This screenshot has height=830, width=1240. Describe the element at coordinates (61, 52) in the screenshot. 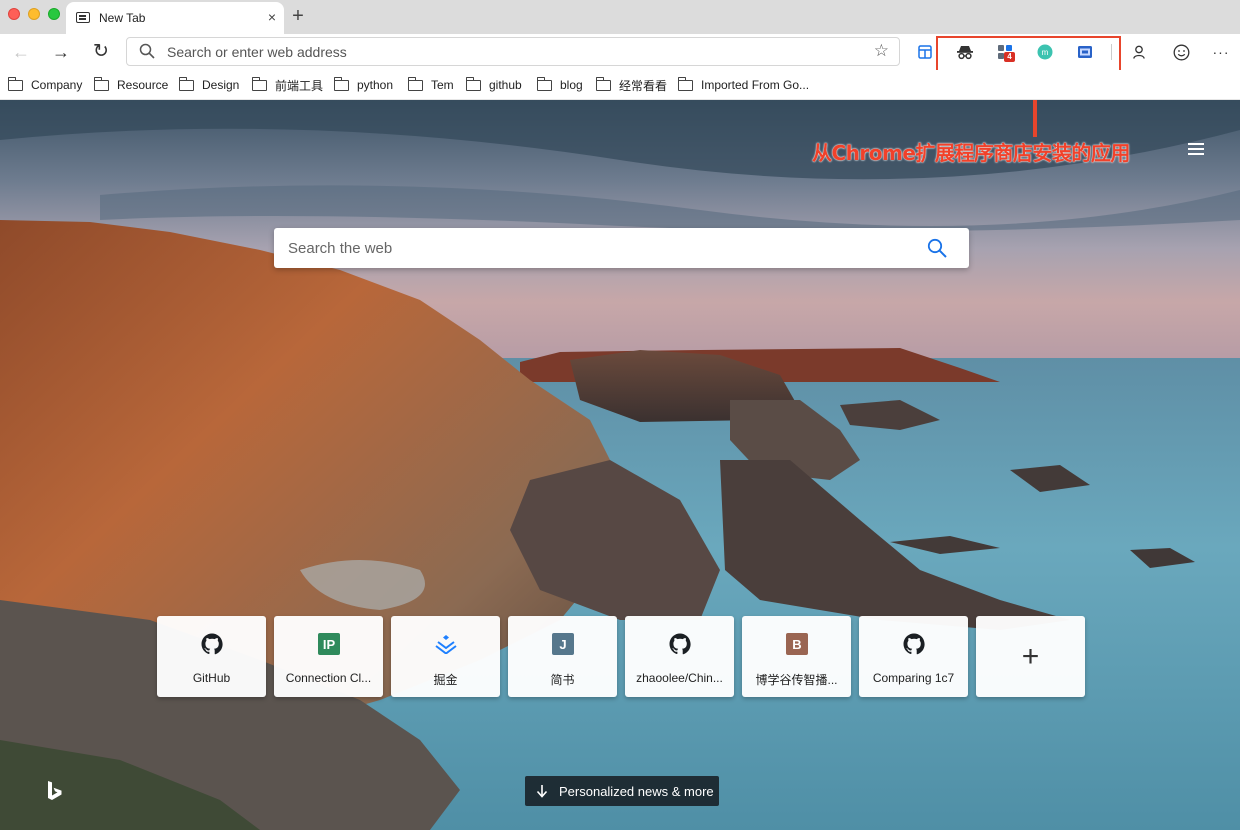

I see `forward-button: →` at that location.